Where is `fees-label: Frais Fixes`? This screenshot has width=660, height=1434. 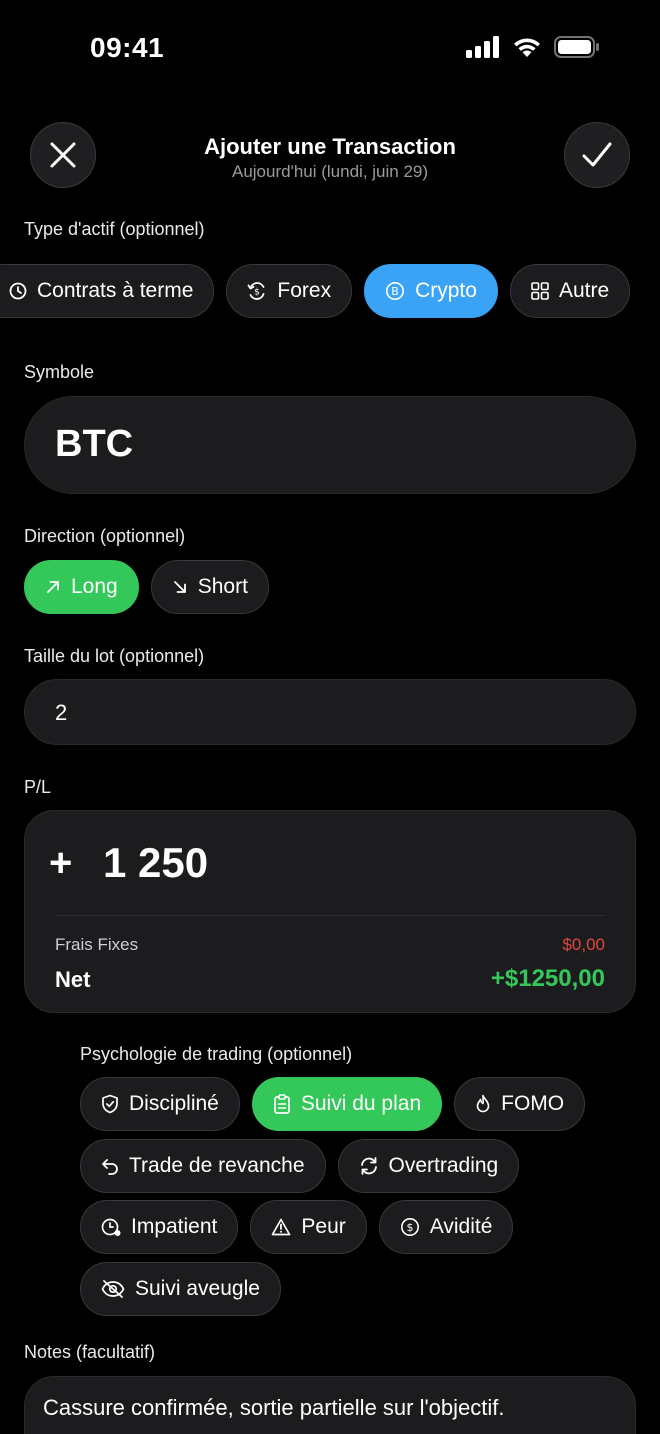 fees-label: Frais Fixes is located at coordinates (97, 944).